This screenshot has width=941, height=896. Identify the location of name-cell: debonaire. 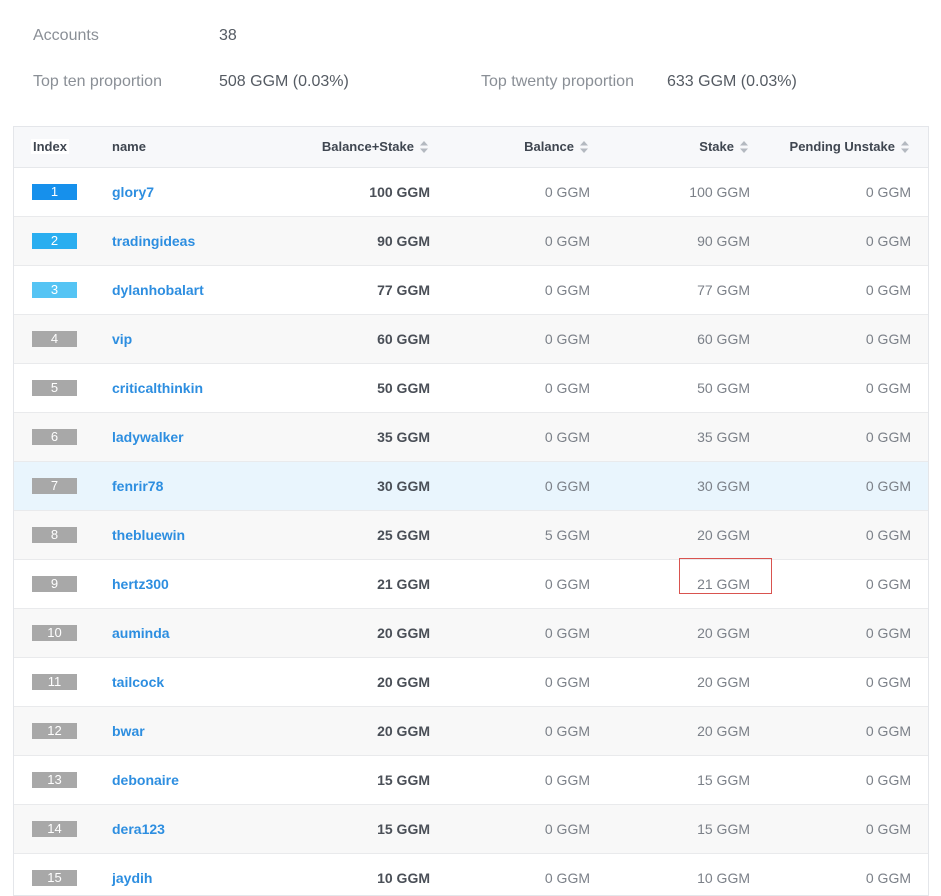
(145, 780).